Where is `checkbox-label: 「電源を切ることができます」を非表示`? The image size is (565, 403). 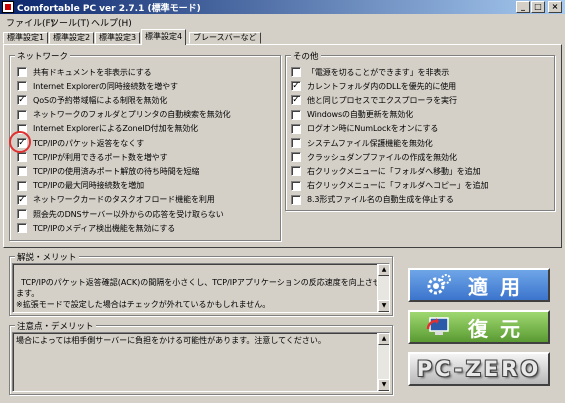
checkbox-label: 「電源を切ることができます」を非表示 is located at coordinates (378, 72).